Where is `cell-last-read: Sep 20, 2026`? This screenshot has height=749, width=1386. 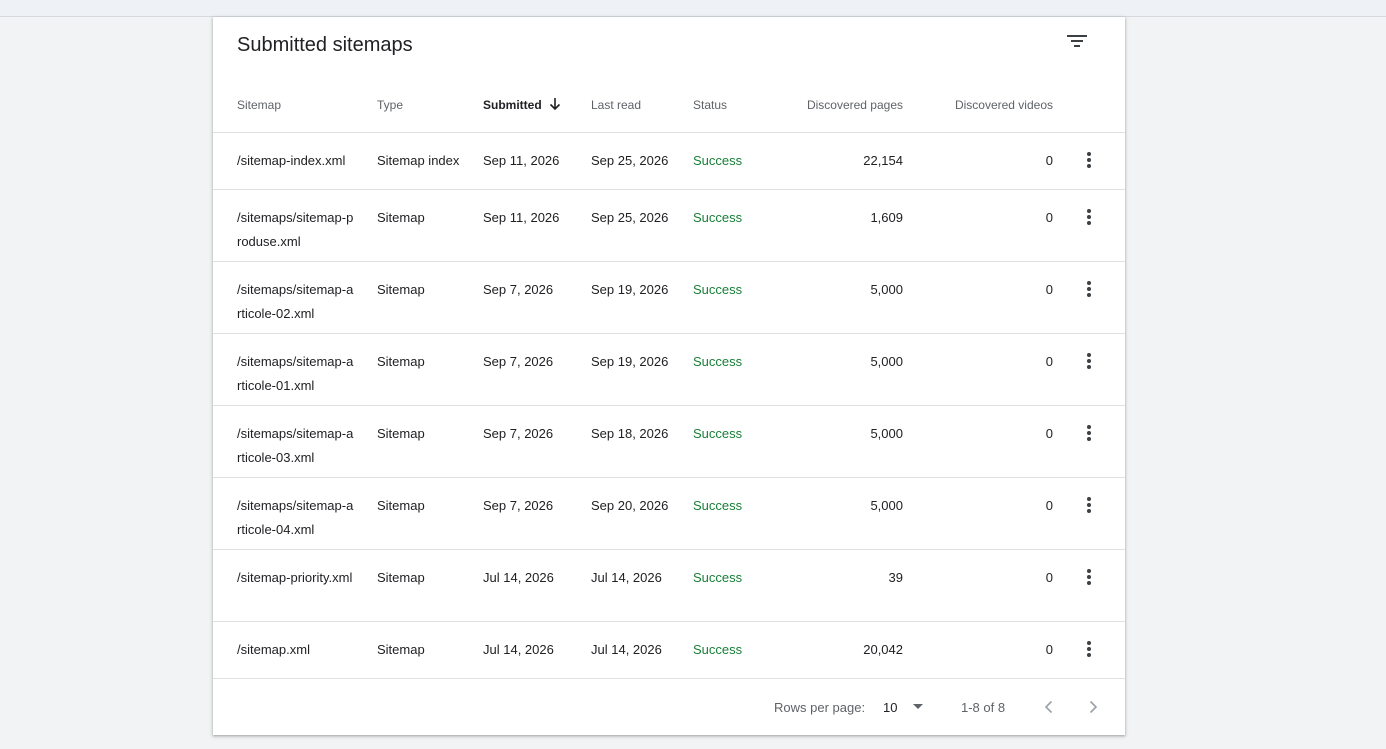 cell-last-read: Sep 20, 2026 is located at coordinates (630, 505).